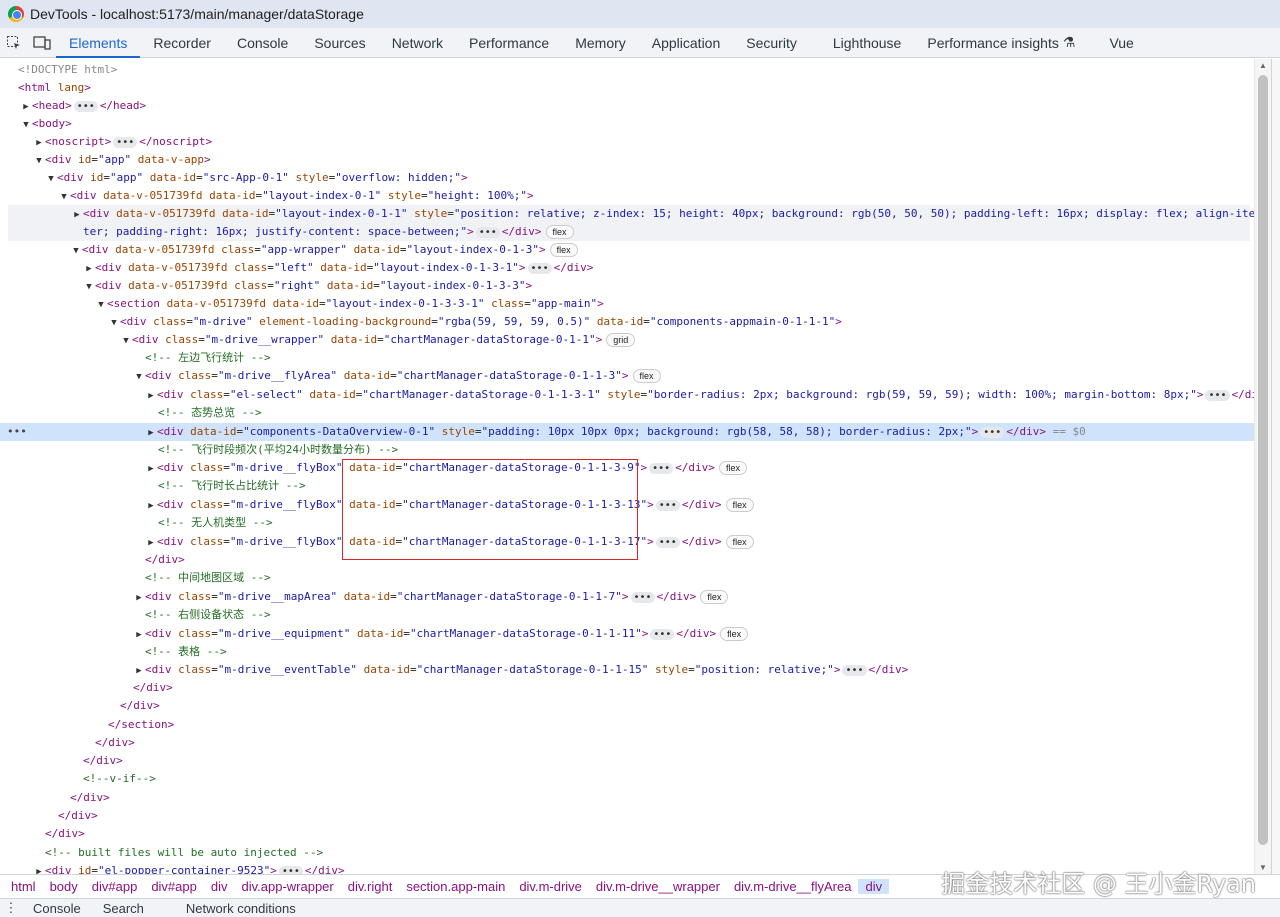 This screenshot has height=917, width=1280. I want to click on tab-network: Network, so click(417, 42).